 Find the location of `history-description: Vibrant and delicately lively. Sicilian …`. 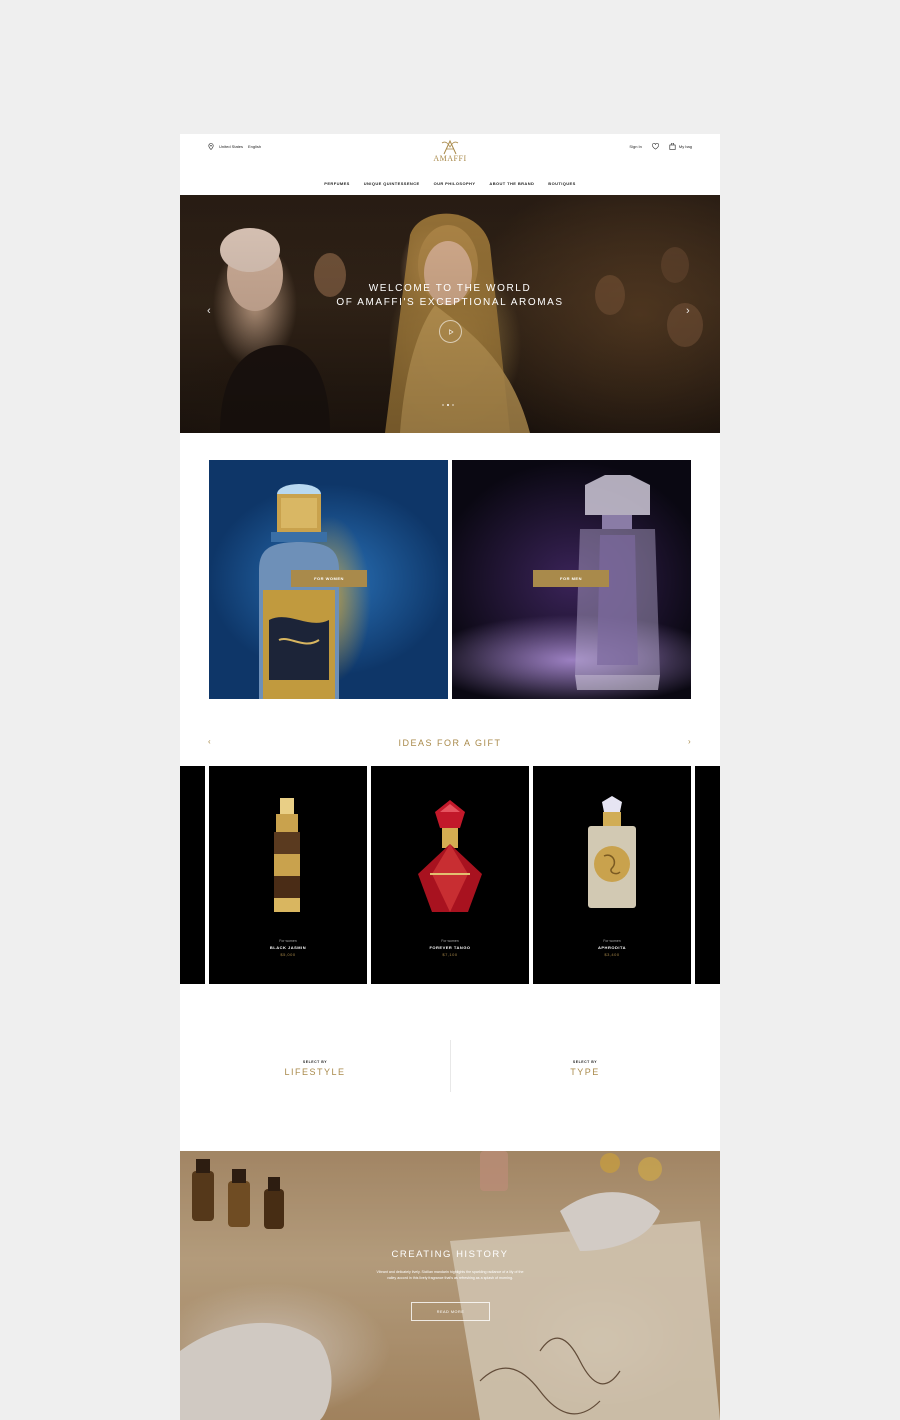

history-description: Vibrant and delicately lively. Sicilian … is located at coordinates (450, 1275).